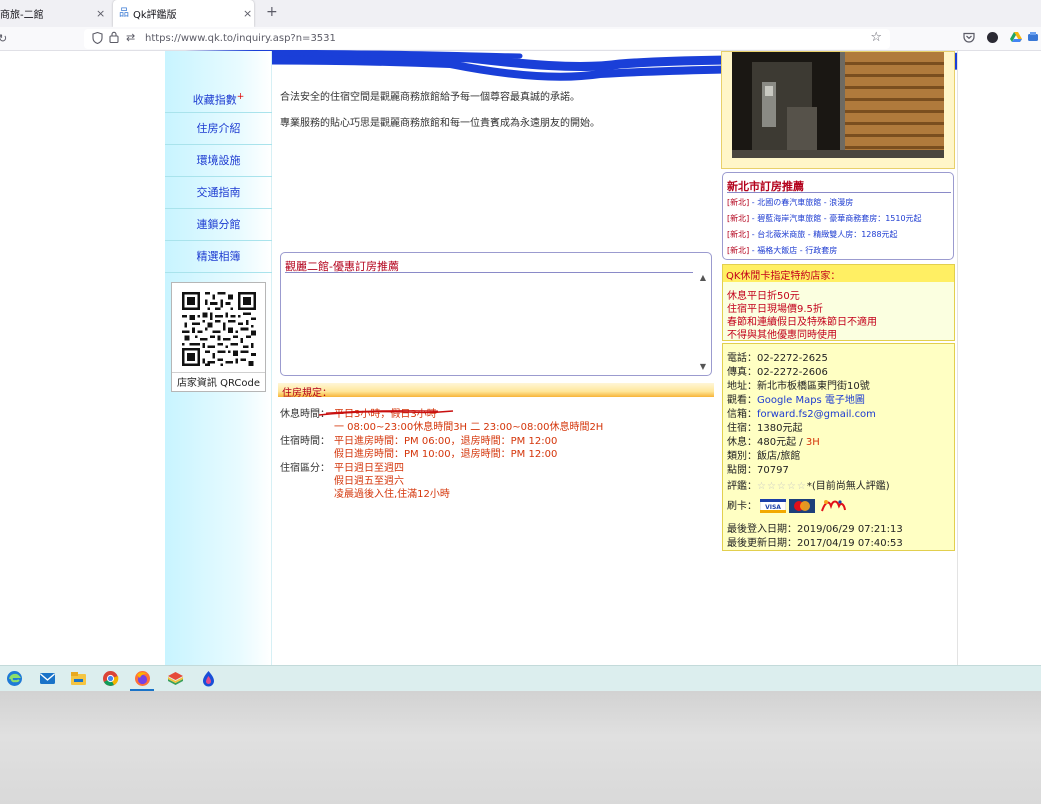  Describe the element at coordinates (218, 225) in the screenshot. I see `sidebar-item-branches: 連鎖分館` at that location.